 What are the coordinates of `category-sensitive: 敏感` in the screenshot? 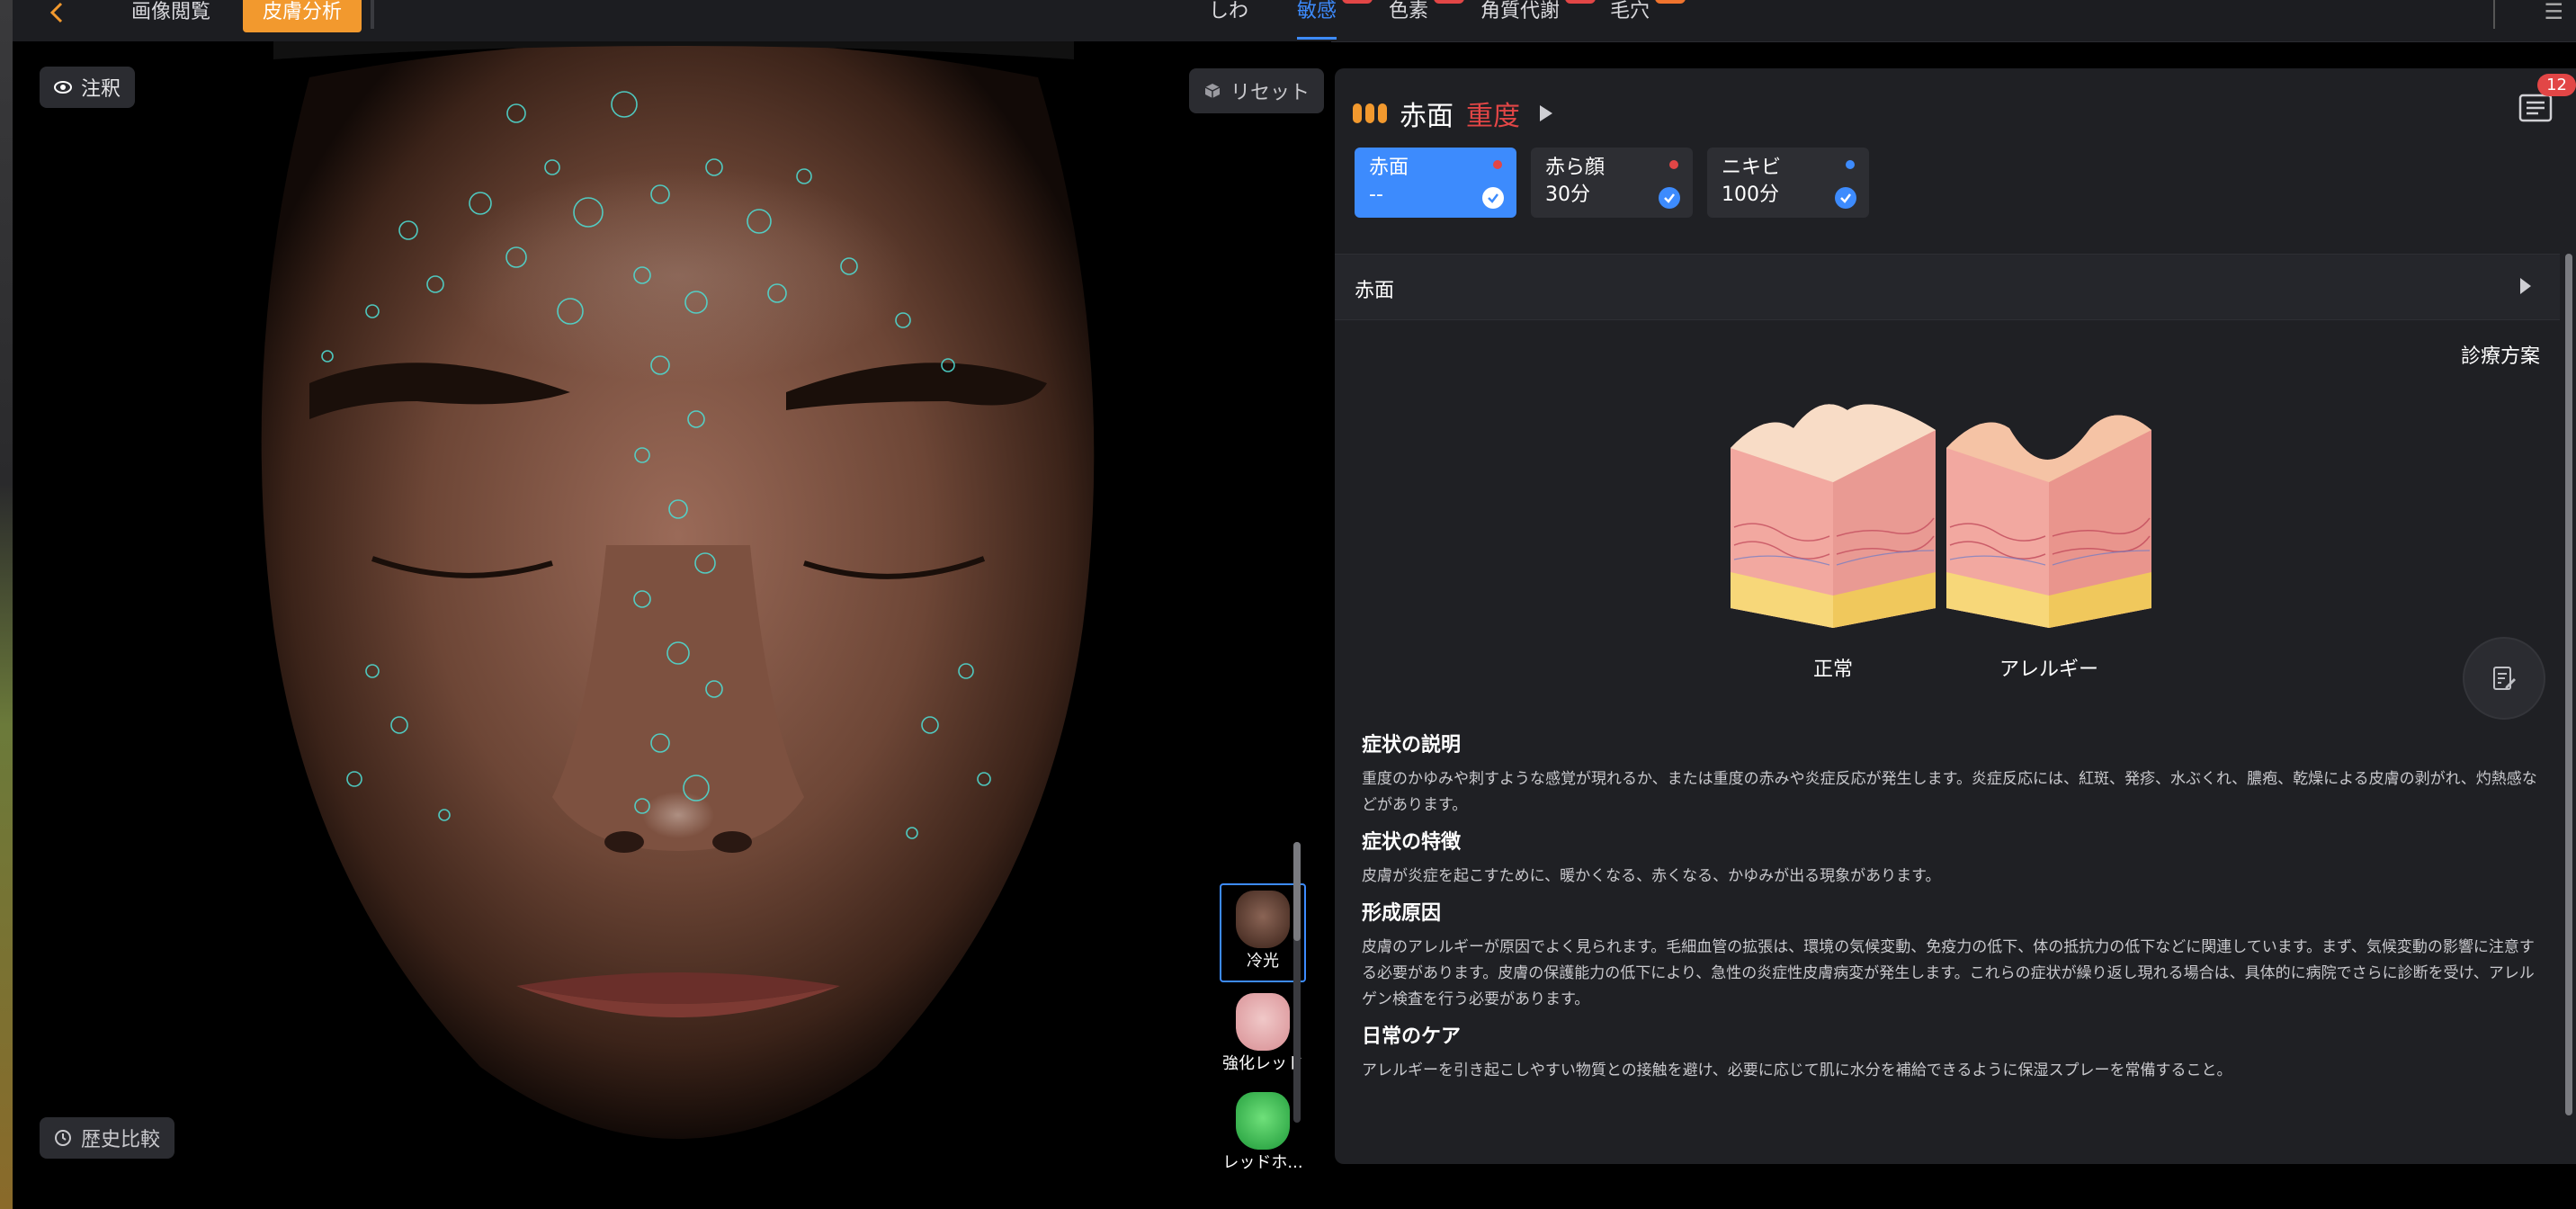 It's located at (1335, 20).